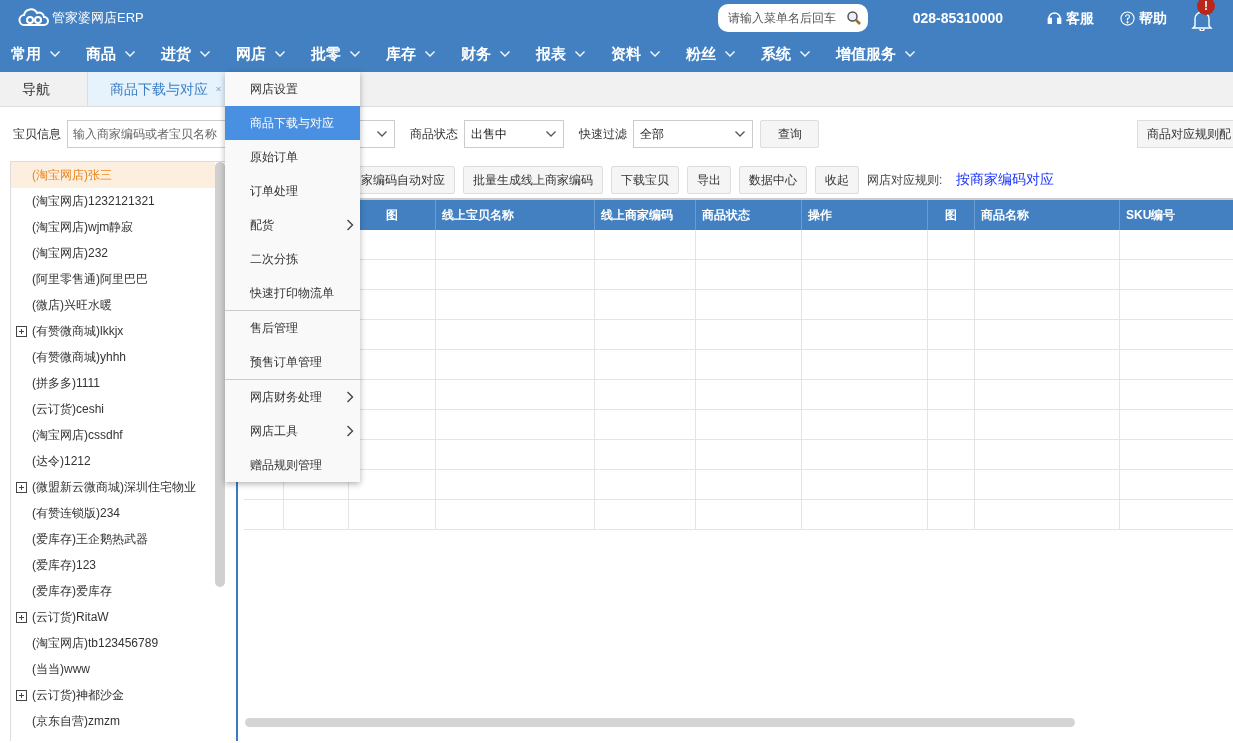 This screenshot has height=743, width=1233. What do you see at coordinates (1005, 179) in the screenshot?
I see `rule-link: 按商家编码对应` at bounding box center [1005, 179].